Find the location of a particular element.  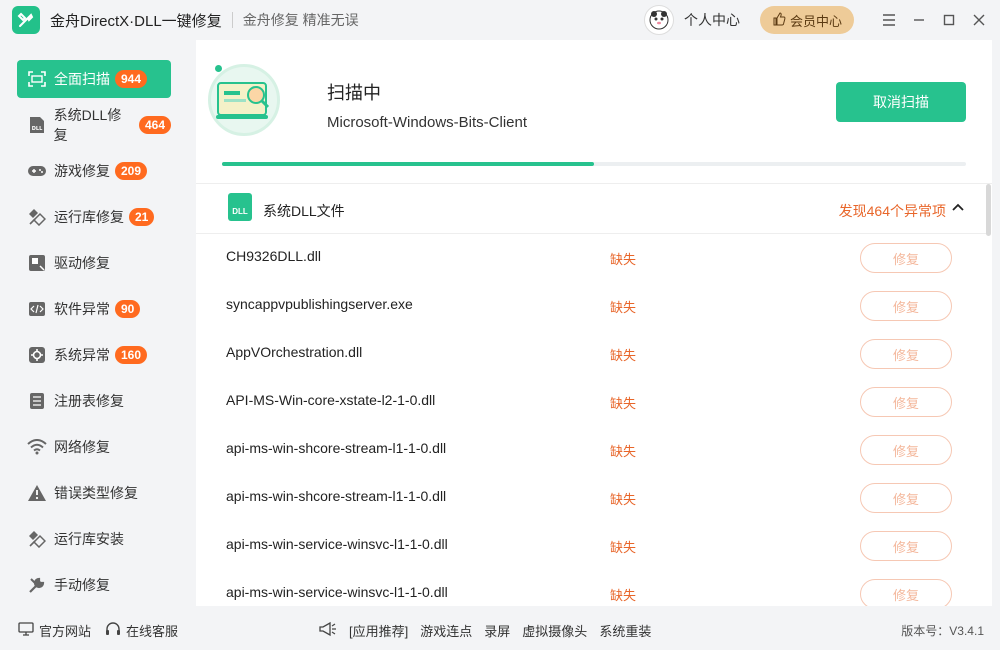

section-header: DLL 系统DLL文件 发现464个异常项 is located at coordinates (591, 209).